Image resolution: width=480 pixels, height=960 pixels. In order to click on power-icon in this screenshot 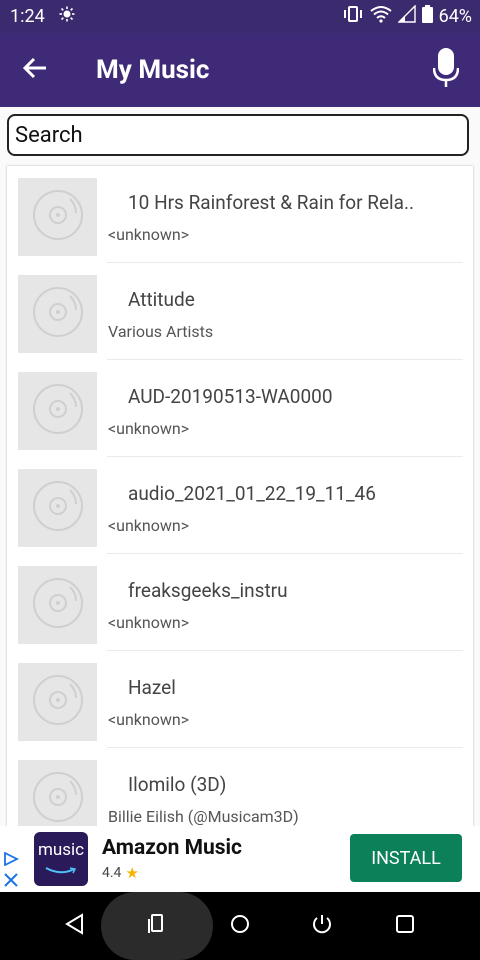, I will do `click(322, 926)`.